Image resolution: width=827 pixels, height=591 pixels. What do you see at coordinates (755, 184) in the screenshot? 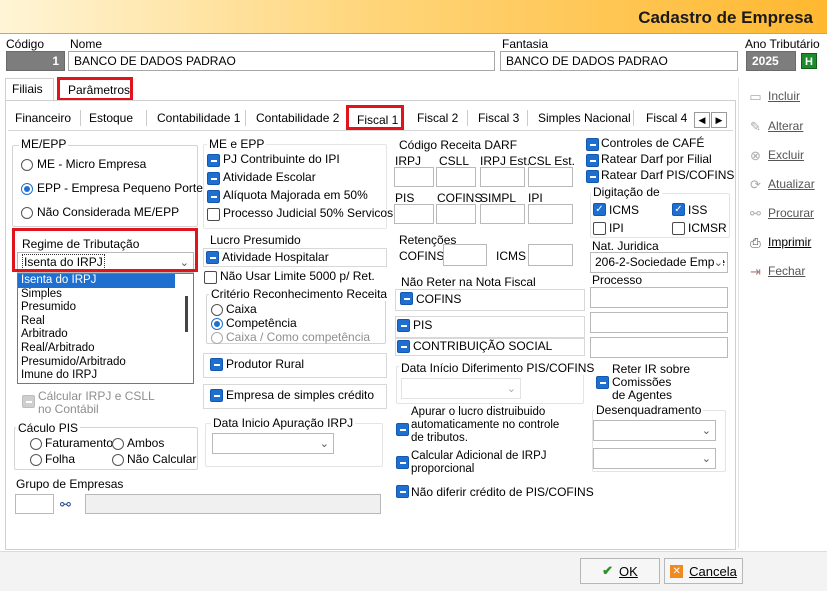
I see `refresh-icon: ⟳` at bounding box center [755, 184].